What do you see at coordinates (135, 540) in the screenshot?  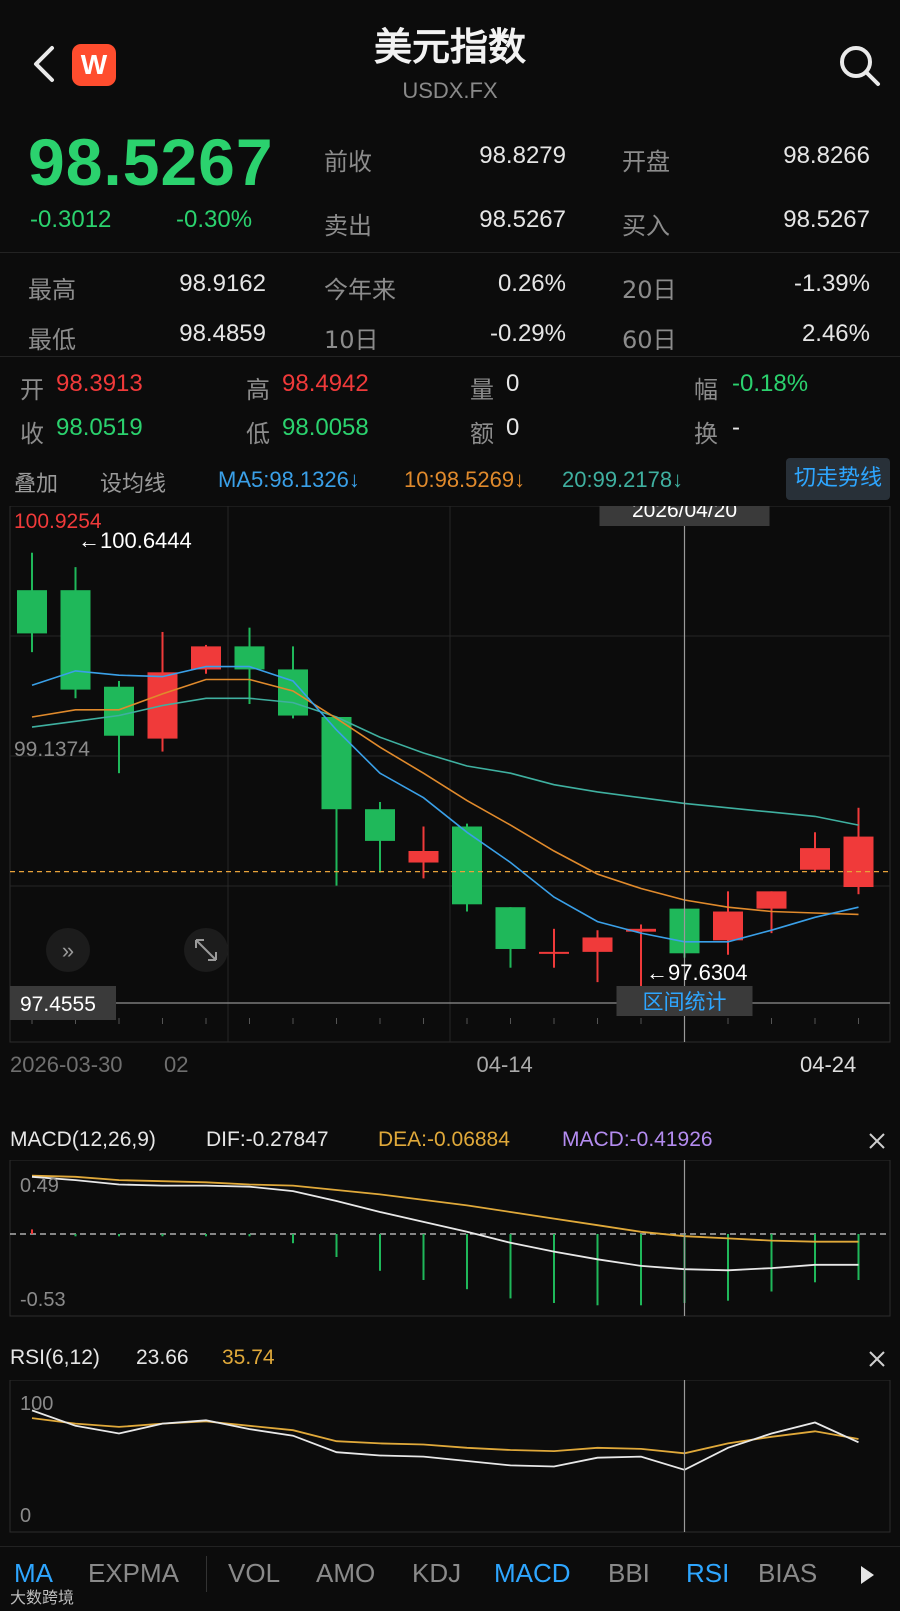 I see `max-price-annotation: ←100.6444` at bounding box center [135, 540].